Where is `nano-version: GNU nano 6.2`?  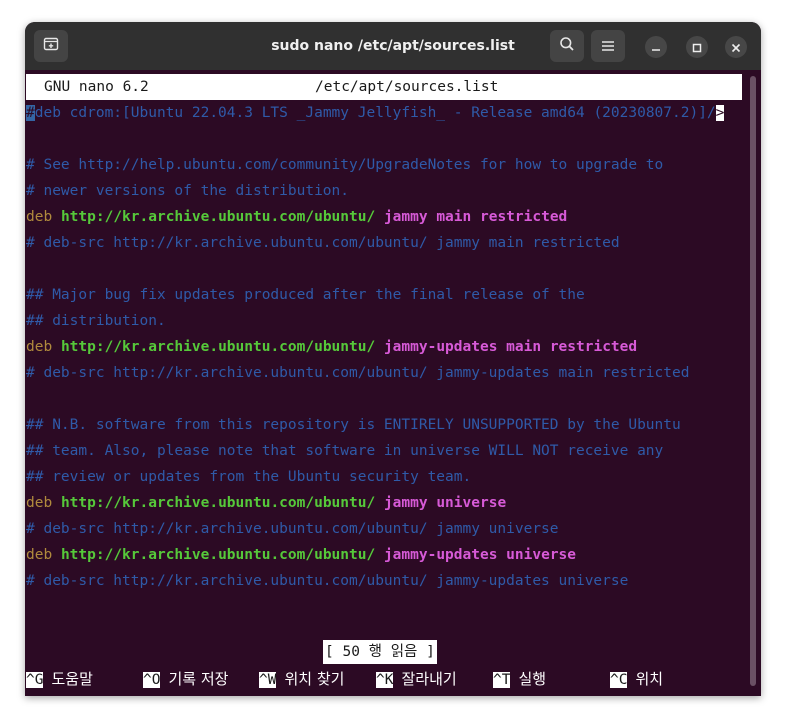
nano-version: GNU nano 6.2 is located at coordinates (96, 87).